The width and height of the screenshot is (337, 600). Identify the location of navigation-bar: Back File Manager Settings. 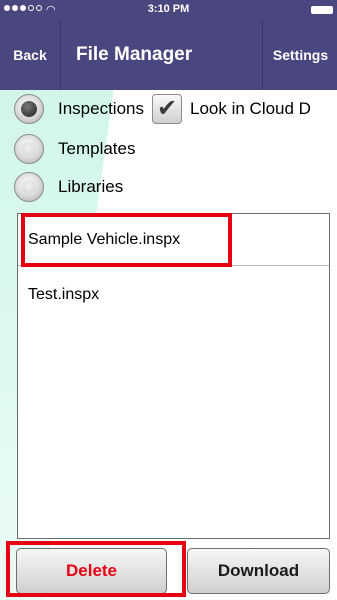
(168, 55).